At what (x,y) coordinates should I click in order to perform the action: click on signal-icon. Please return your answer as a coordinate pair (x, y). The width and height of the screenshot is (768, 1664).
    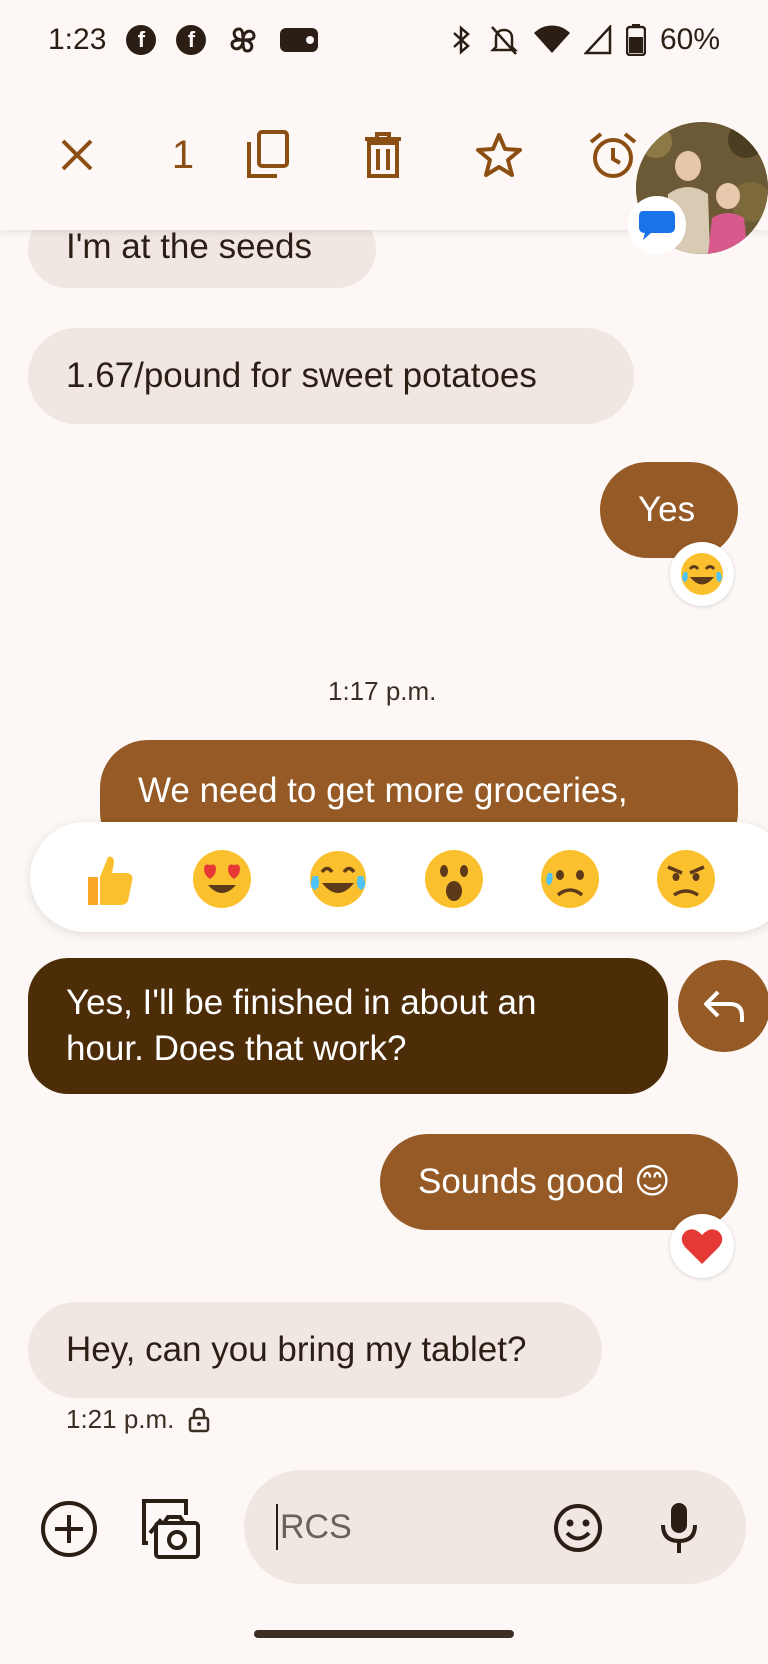
    Looking at the image, I should click on (597, 40).